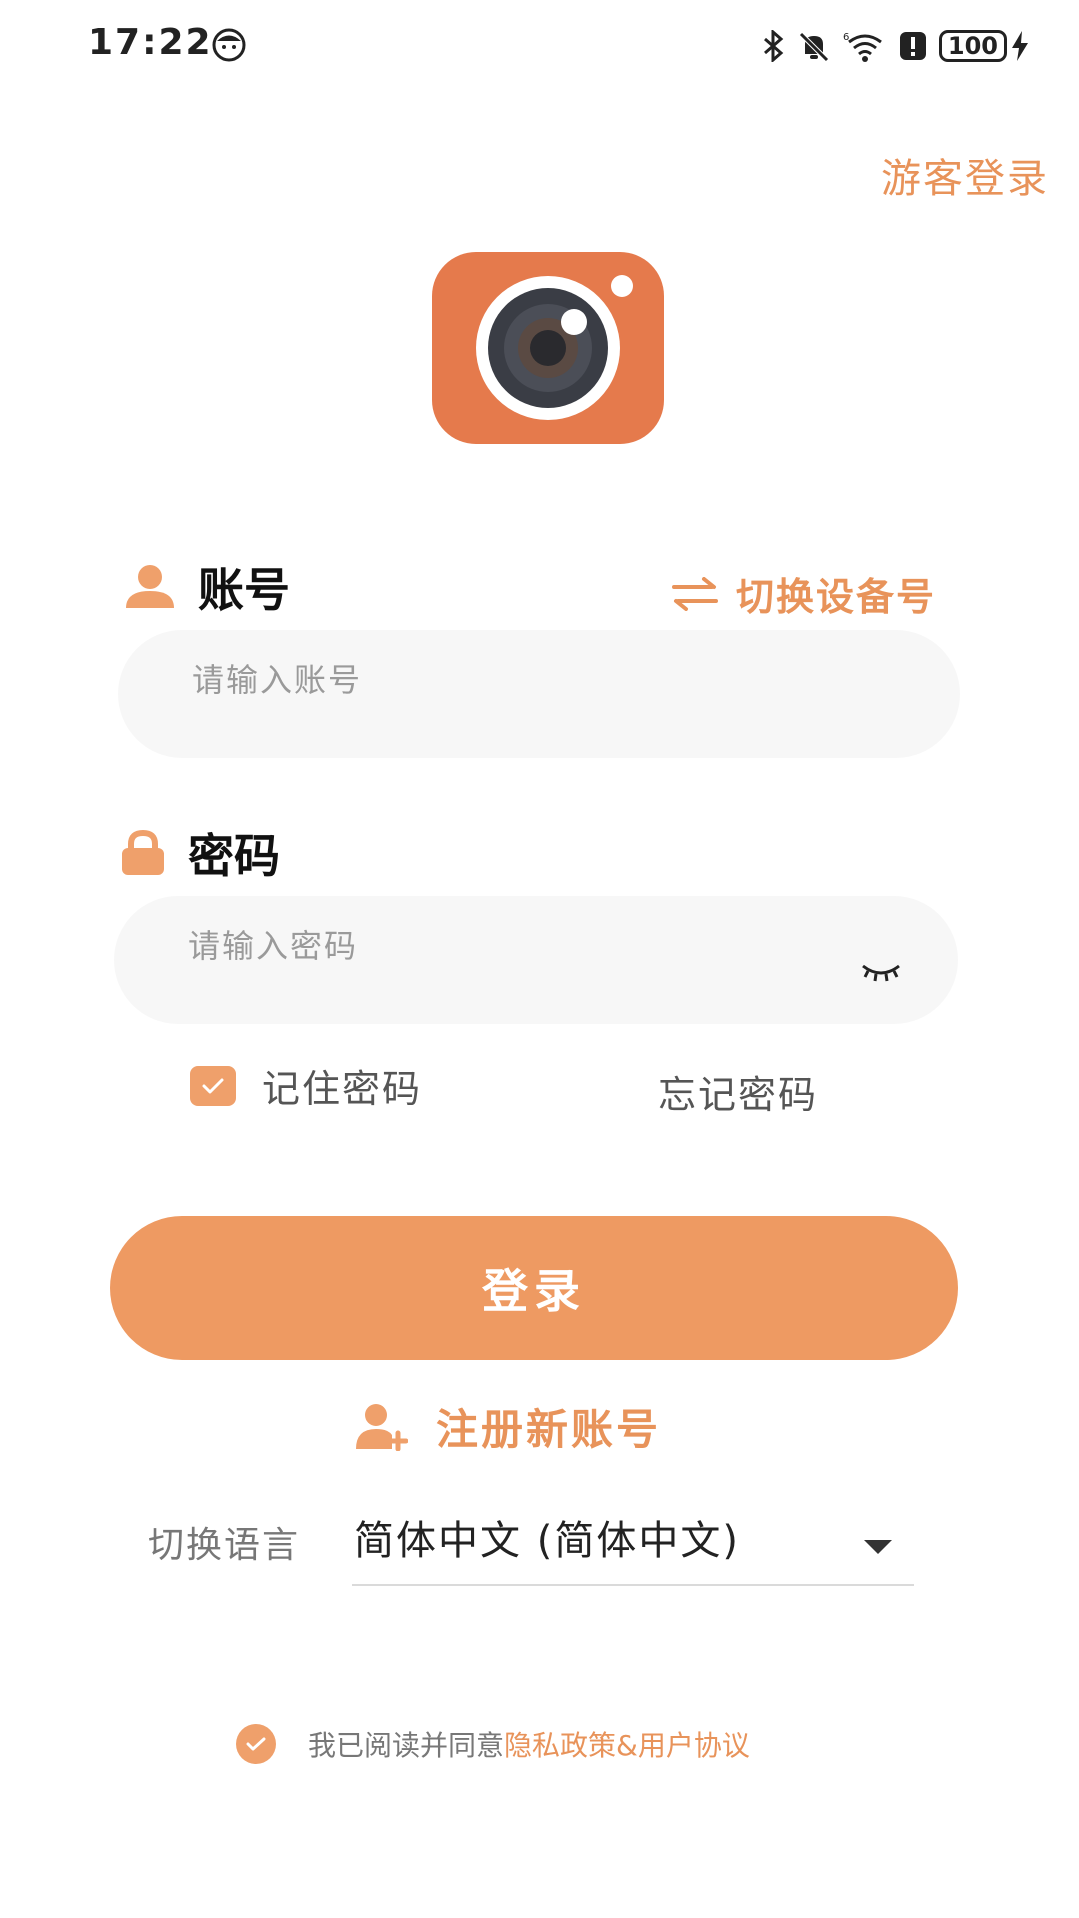 The image size is (1079, 1918). I want to click on remember-checkbox, so click(213, 1085).